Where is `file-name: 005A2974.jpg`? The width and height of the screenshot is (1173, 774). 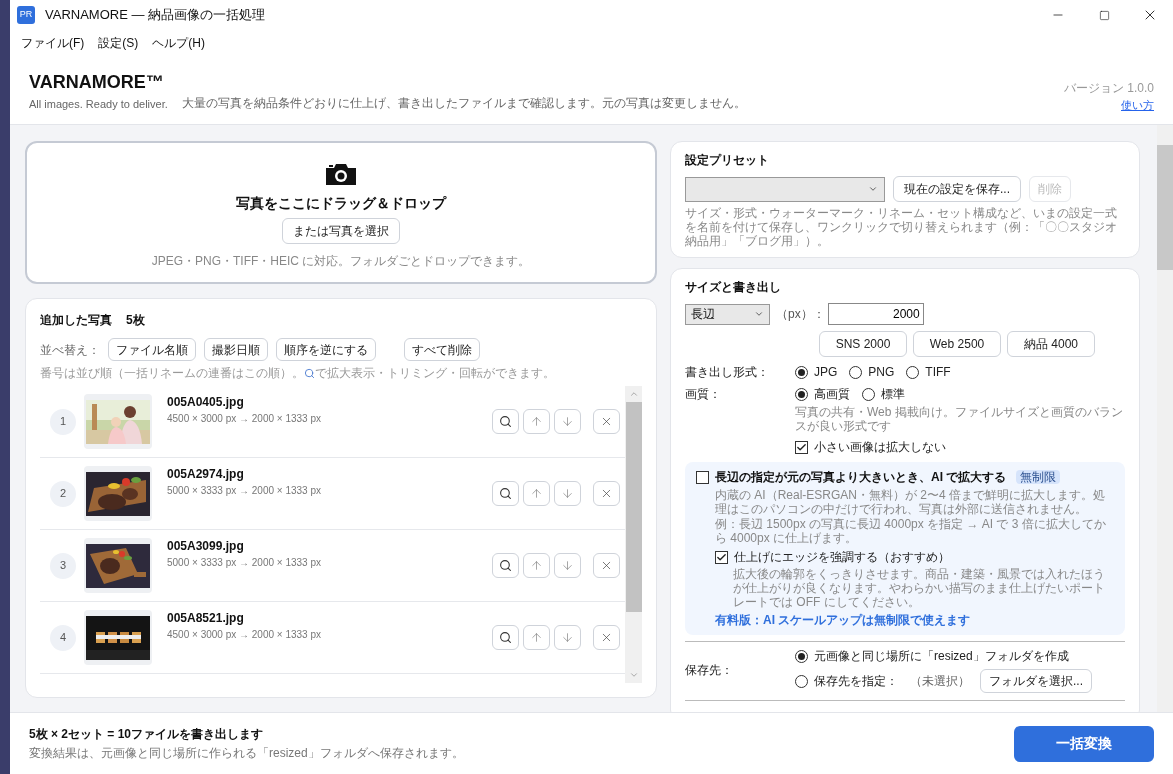 file-name: 005A2974.jpg is located at coordinates (206, 474).